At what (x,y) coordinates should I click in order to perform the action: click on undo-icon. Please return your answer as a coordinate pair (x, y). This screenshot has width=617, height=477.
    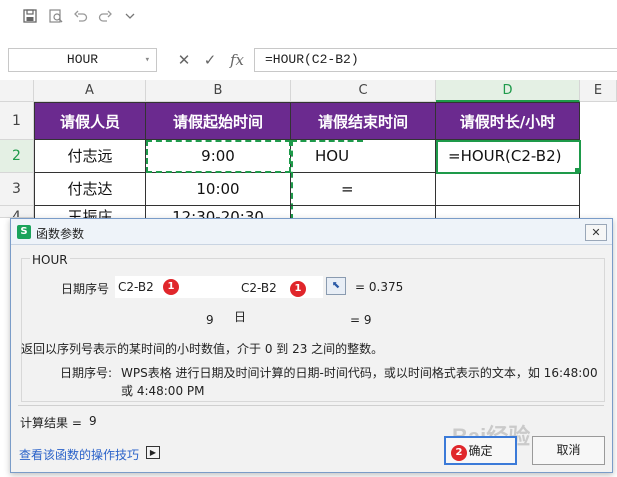
    Looking at the image, I should click on (81, 17).